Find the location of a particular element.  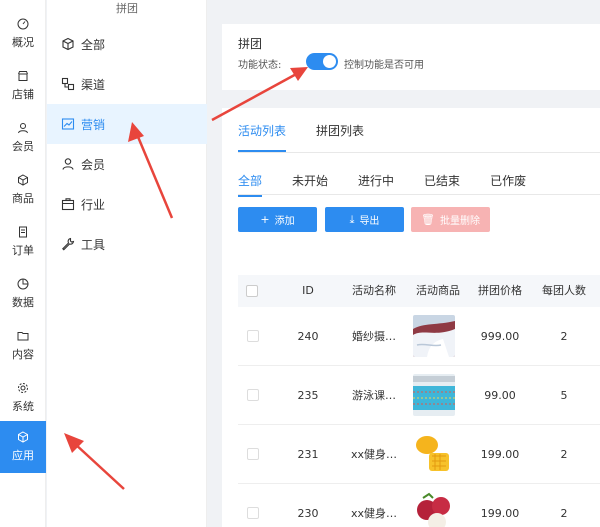

product-thumbnail-lychee is located at coordinates (434, 509).